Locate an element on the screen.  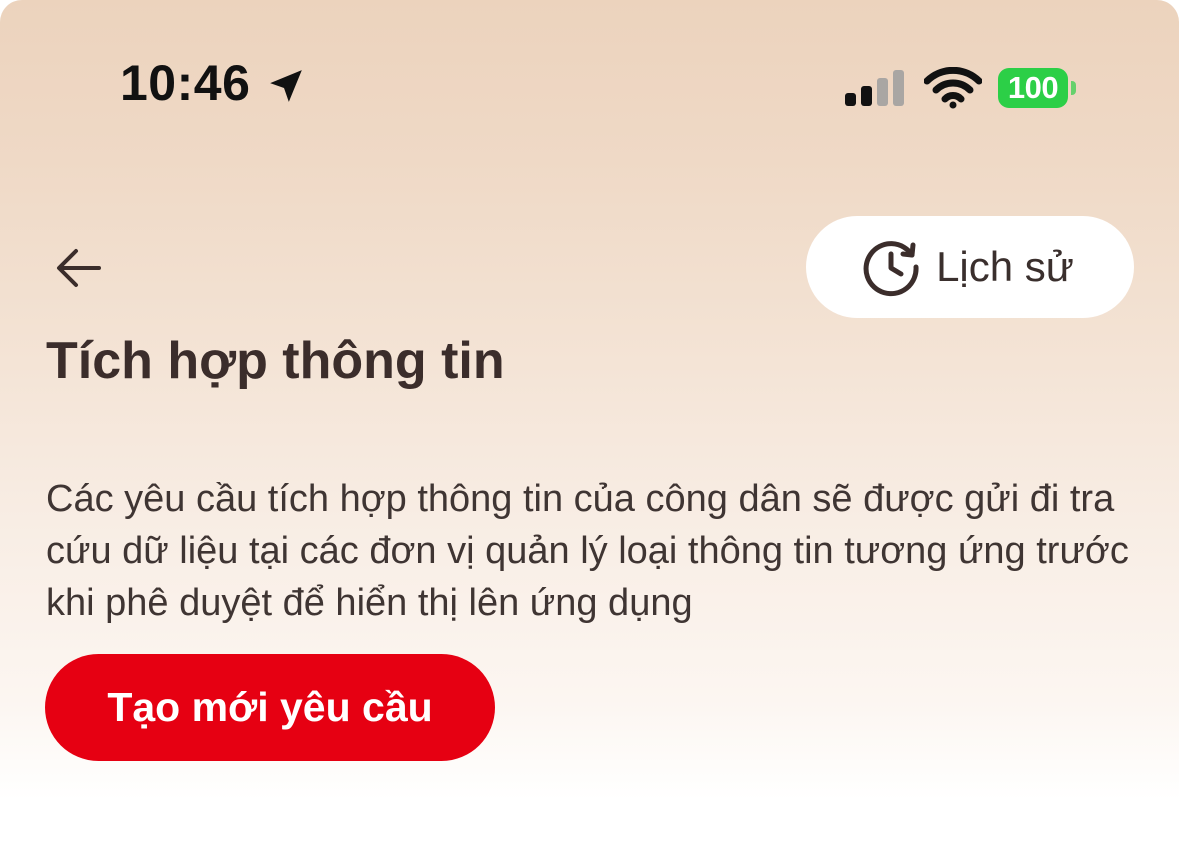
battery-indicator: 100 is located at coordinates (1037, 88).